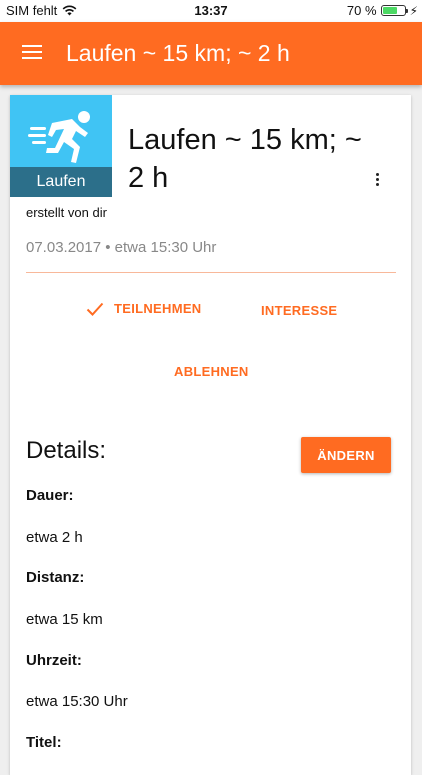 The image size is (422, 775). What do you see at coordinates (59, 137) in the screenshot?
I see `running-person-icon` at bounding box center [59, 137].